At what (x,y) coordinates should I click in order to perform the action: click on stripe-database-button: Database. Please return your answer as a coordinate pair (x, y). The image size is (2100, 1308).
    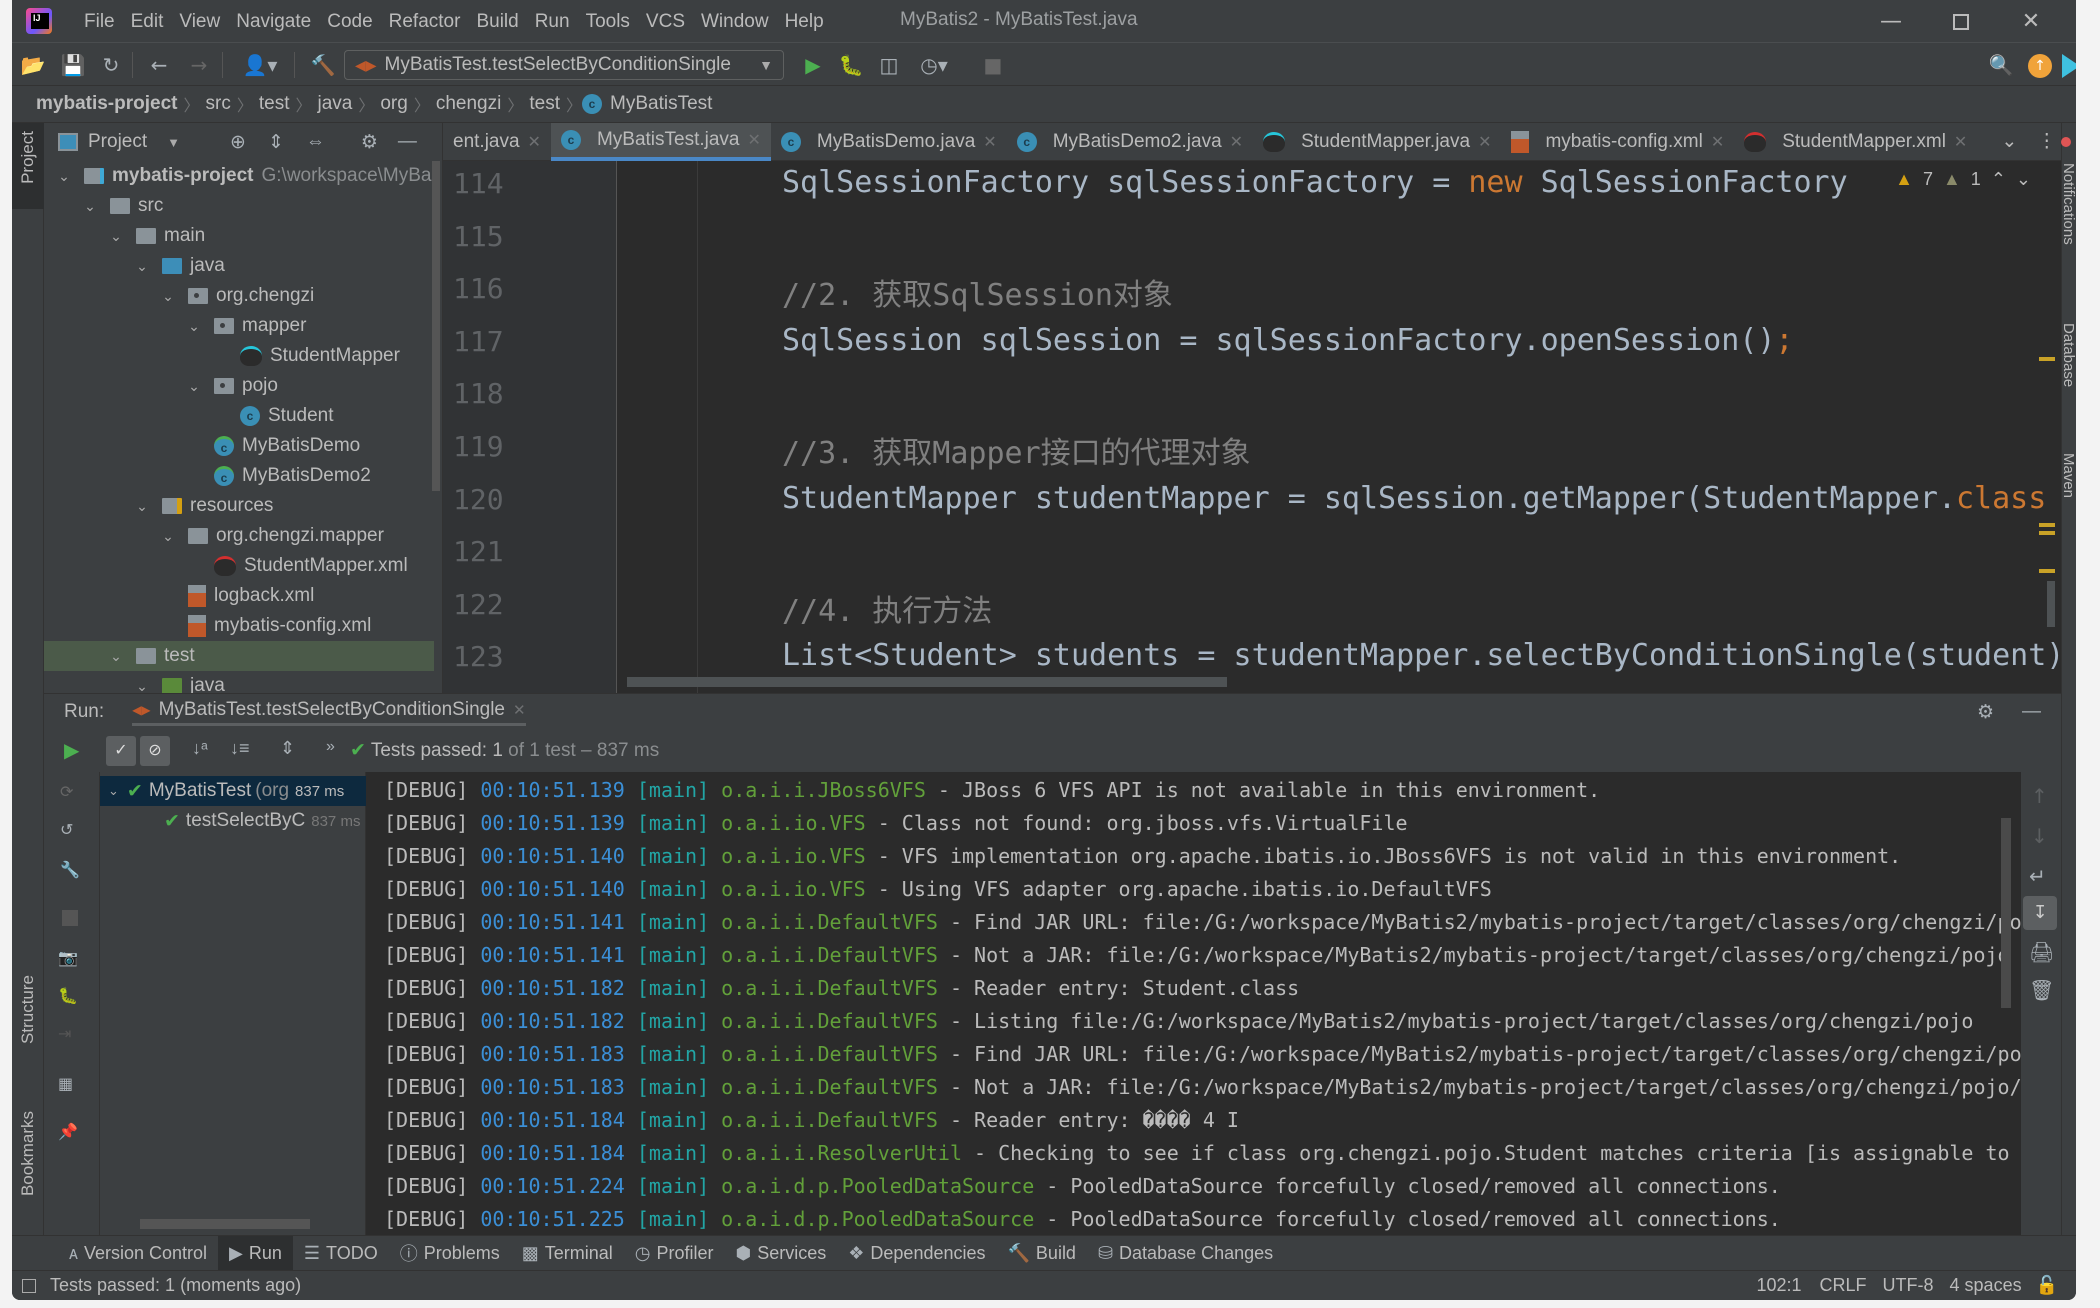
    Looking at the image, I should click on (2068, 355).